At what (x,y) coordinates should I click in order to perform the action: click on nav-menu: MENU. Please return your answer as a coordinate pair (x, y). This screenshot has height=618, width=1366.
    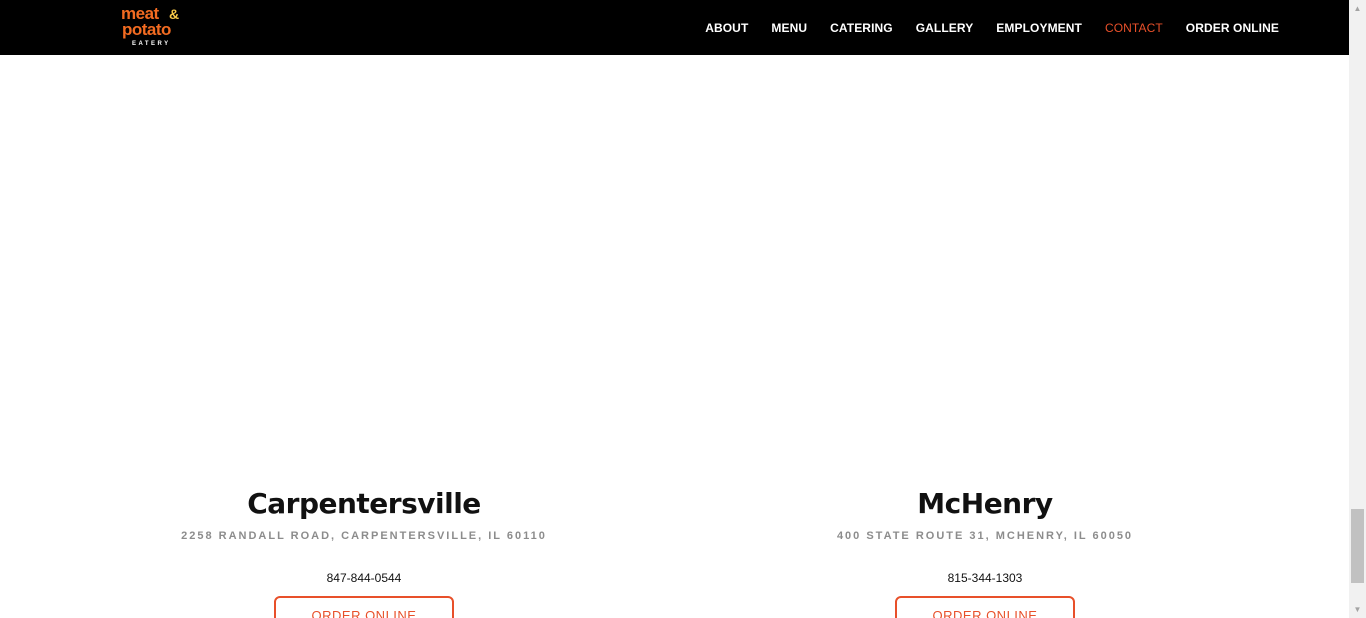
    Looking at the image, I should click on (789, 28).